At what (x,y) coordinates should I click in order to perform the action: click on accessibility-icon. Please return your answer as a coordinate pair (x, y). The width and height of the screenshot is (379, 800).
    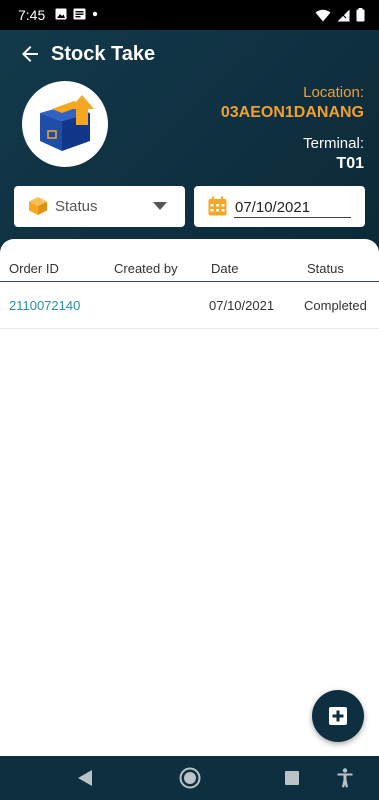
    Looking at the image, I should click on (345, 778).